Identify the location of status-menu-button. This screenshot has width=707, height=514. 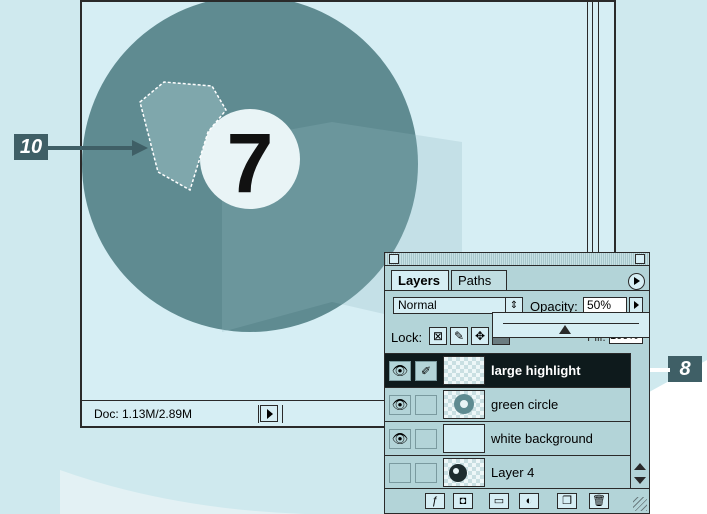
(269, 413).